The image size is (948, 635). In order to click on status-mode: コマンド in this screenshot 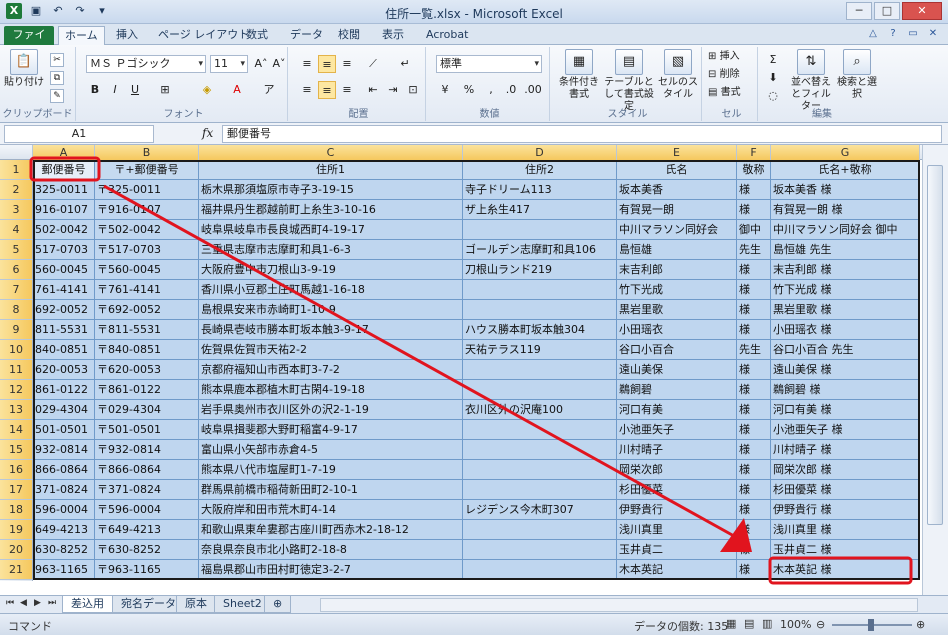, I will do `click(30, 626)`.